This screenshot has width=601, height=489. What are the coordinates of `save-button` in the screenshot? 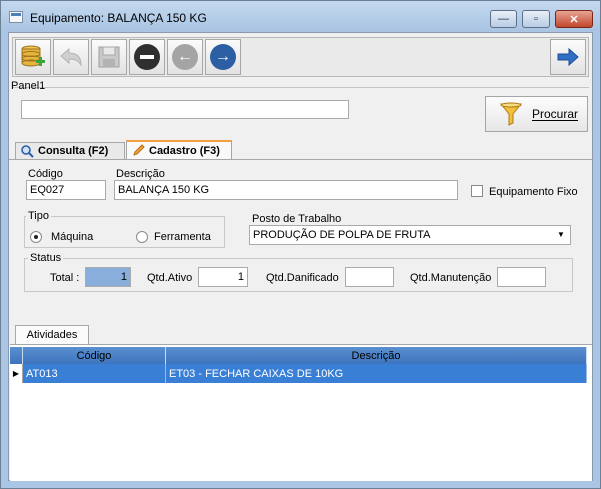 It's located at (109, 57).